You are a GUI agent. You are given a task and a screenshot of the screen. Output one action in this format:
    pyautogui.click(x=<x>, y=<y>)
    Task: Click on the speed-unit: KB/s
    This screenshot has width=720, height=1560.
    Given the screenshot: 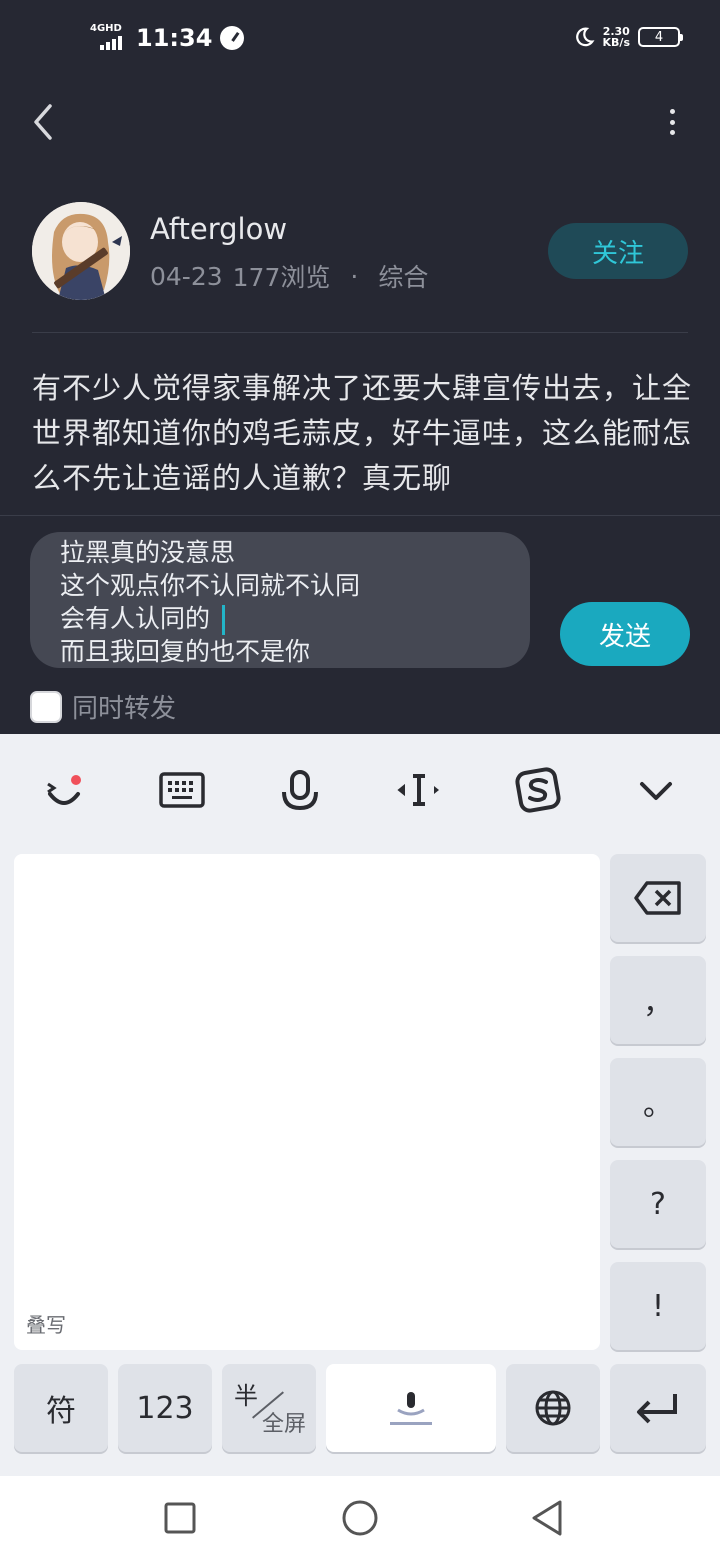 What is the action you would take?
    pyautogui.click(x=616, y=42)
    